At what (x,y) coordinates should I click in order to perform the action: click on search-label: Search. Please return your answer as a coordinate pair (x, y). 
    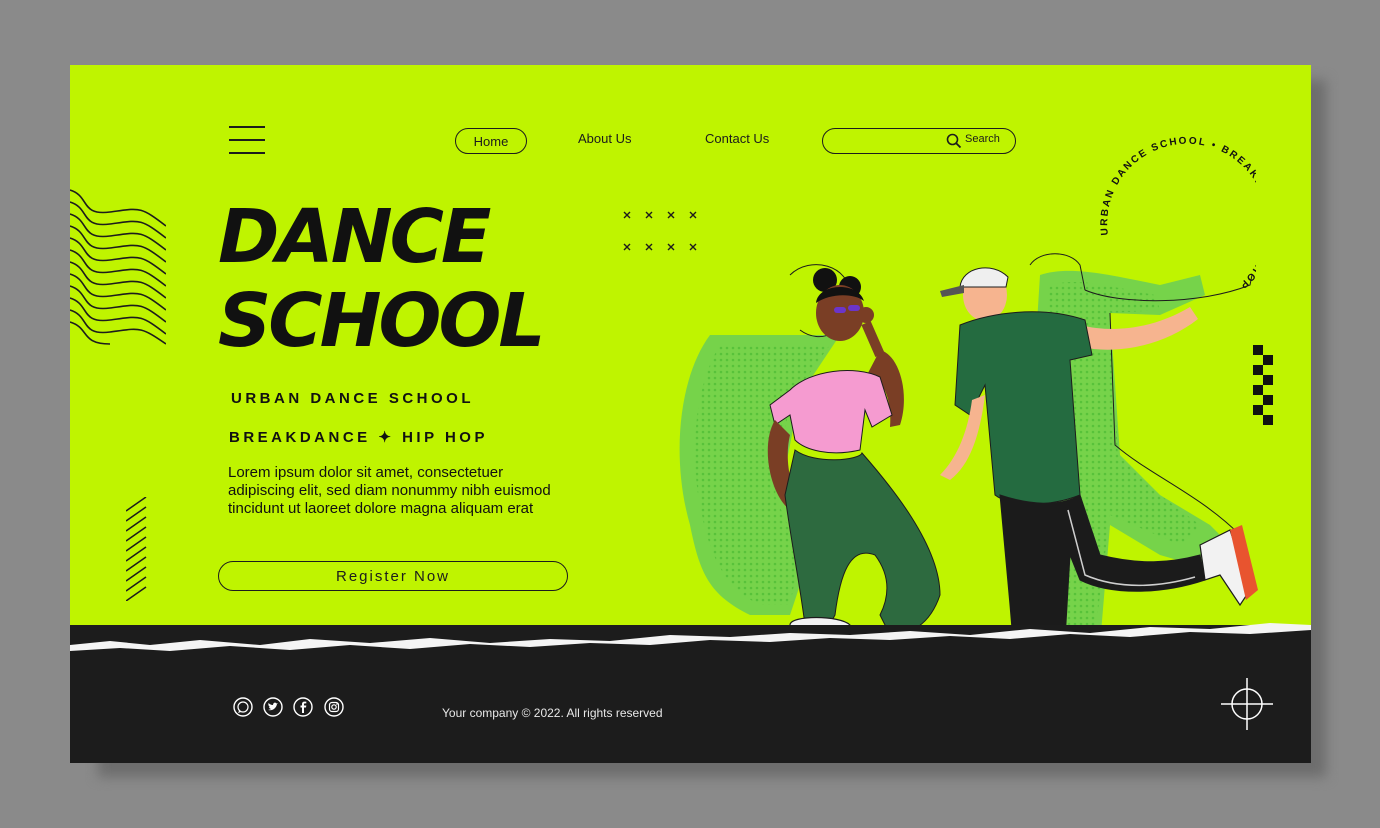
    Looking at the image, I should click on (982, 139).